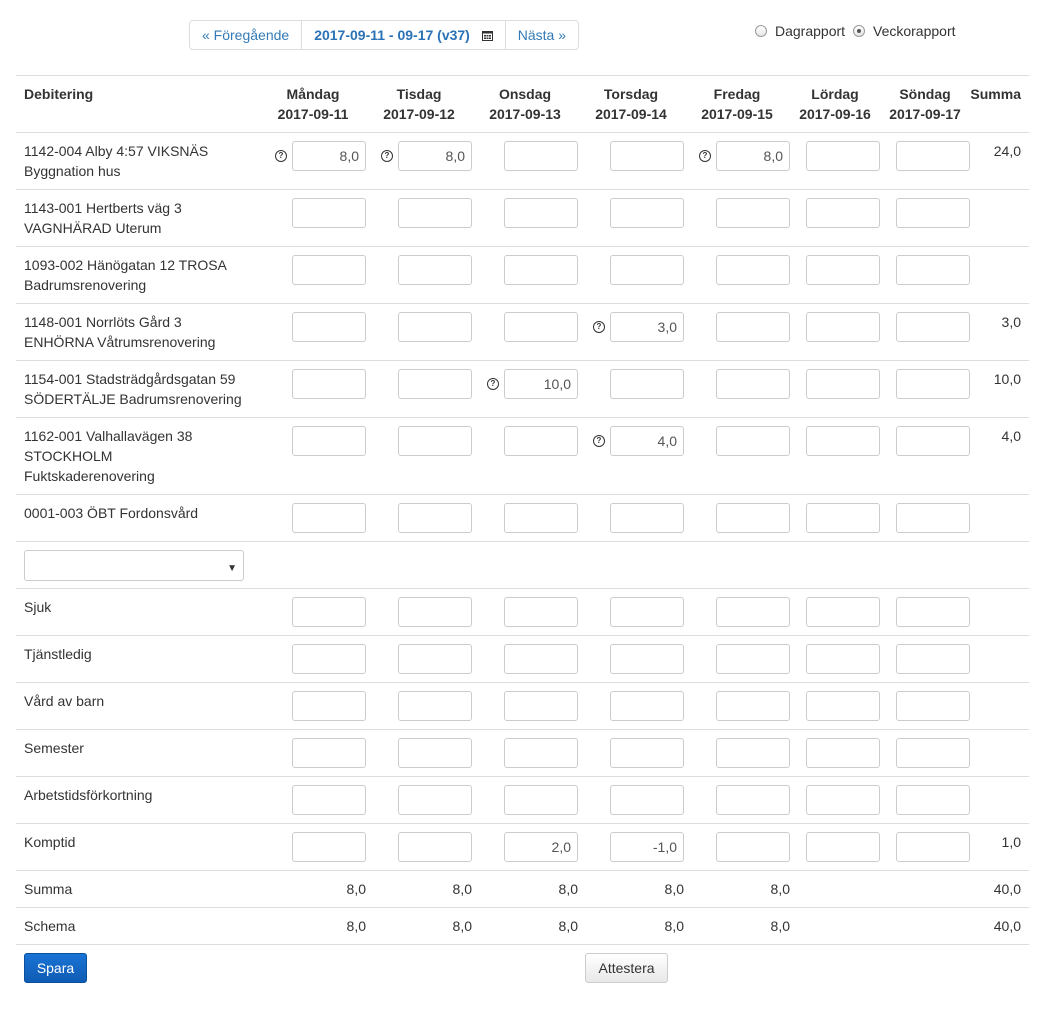  I want to click on next-week-button: Nästa », so click(541, 35).